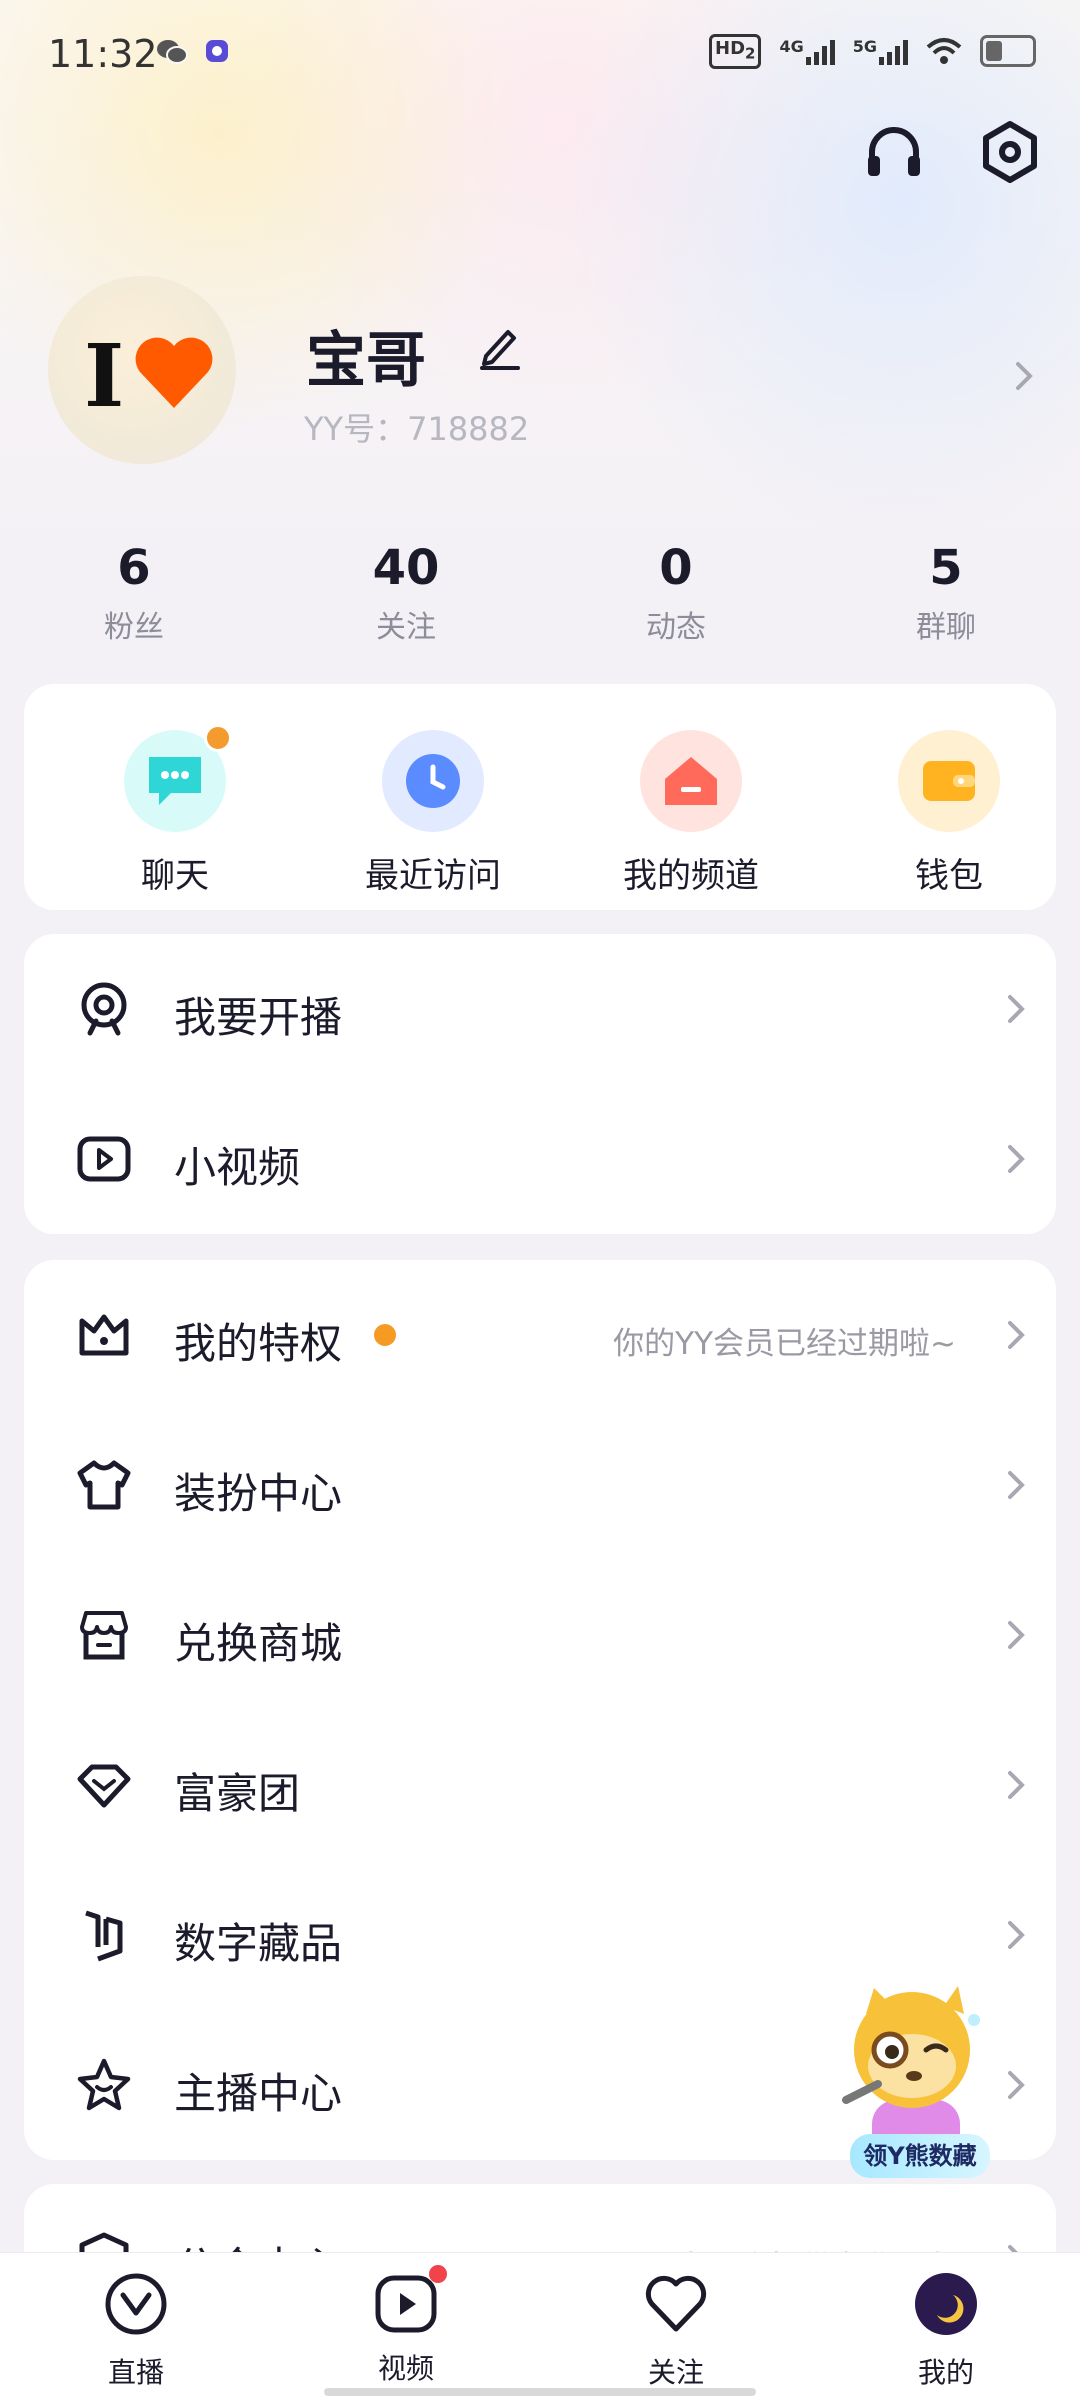 The width and height of the screenshot is (1080, 2401). What do you see at coordinates (258, 1343) in the screenshot?
I see `menu-item-label: 我的特权` at bounding box center [258, 1343].